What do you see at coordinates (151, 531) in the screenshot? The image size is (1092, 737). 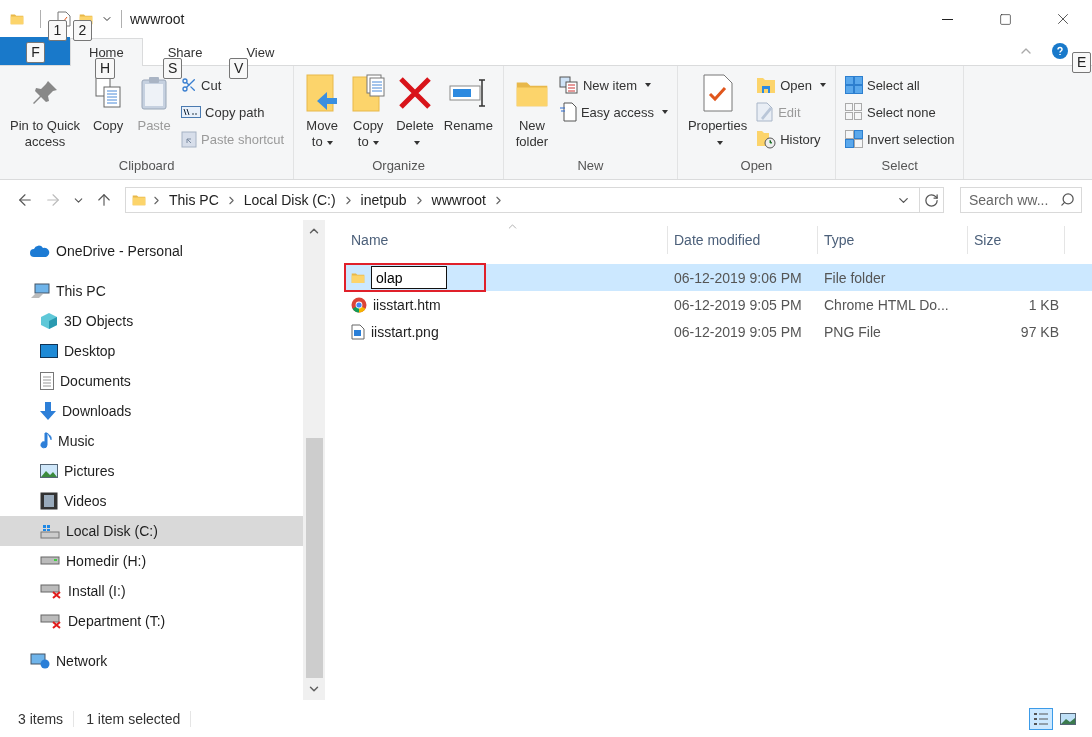 I see `nav-item: Local Disk (C:)` at bounding box center [151, 531].